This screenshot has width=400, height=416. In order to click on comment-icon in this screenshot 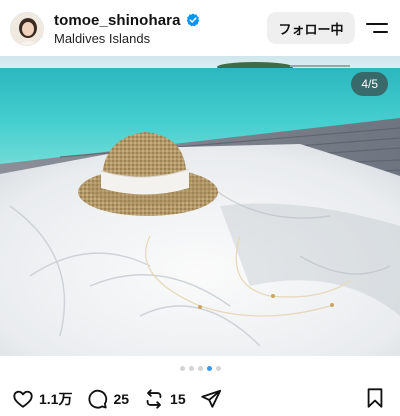, I will do `click(97, 399)`.